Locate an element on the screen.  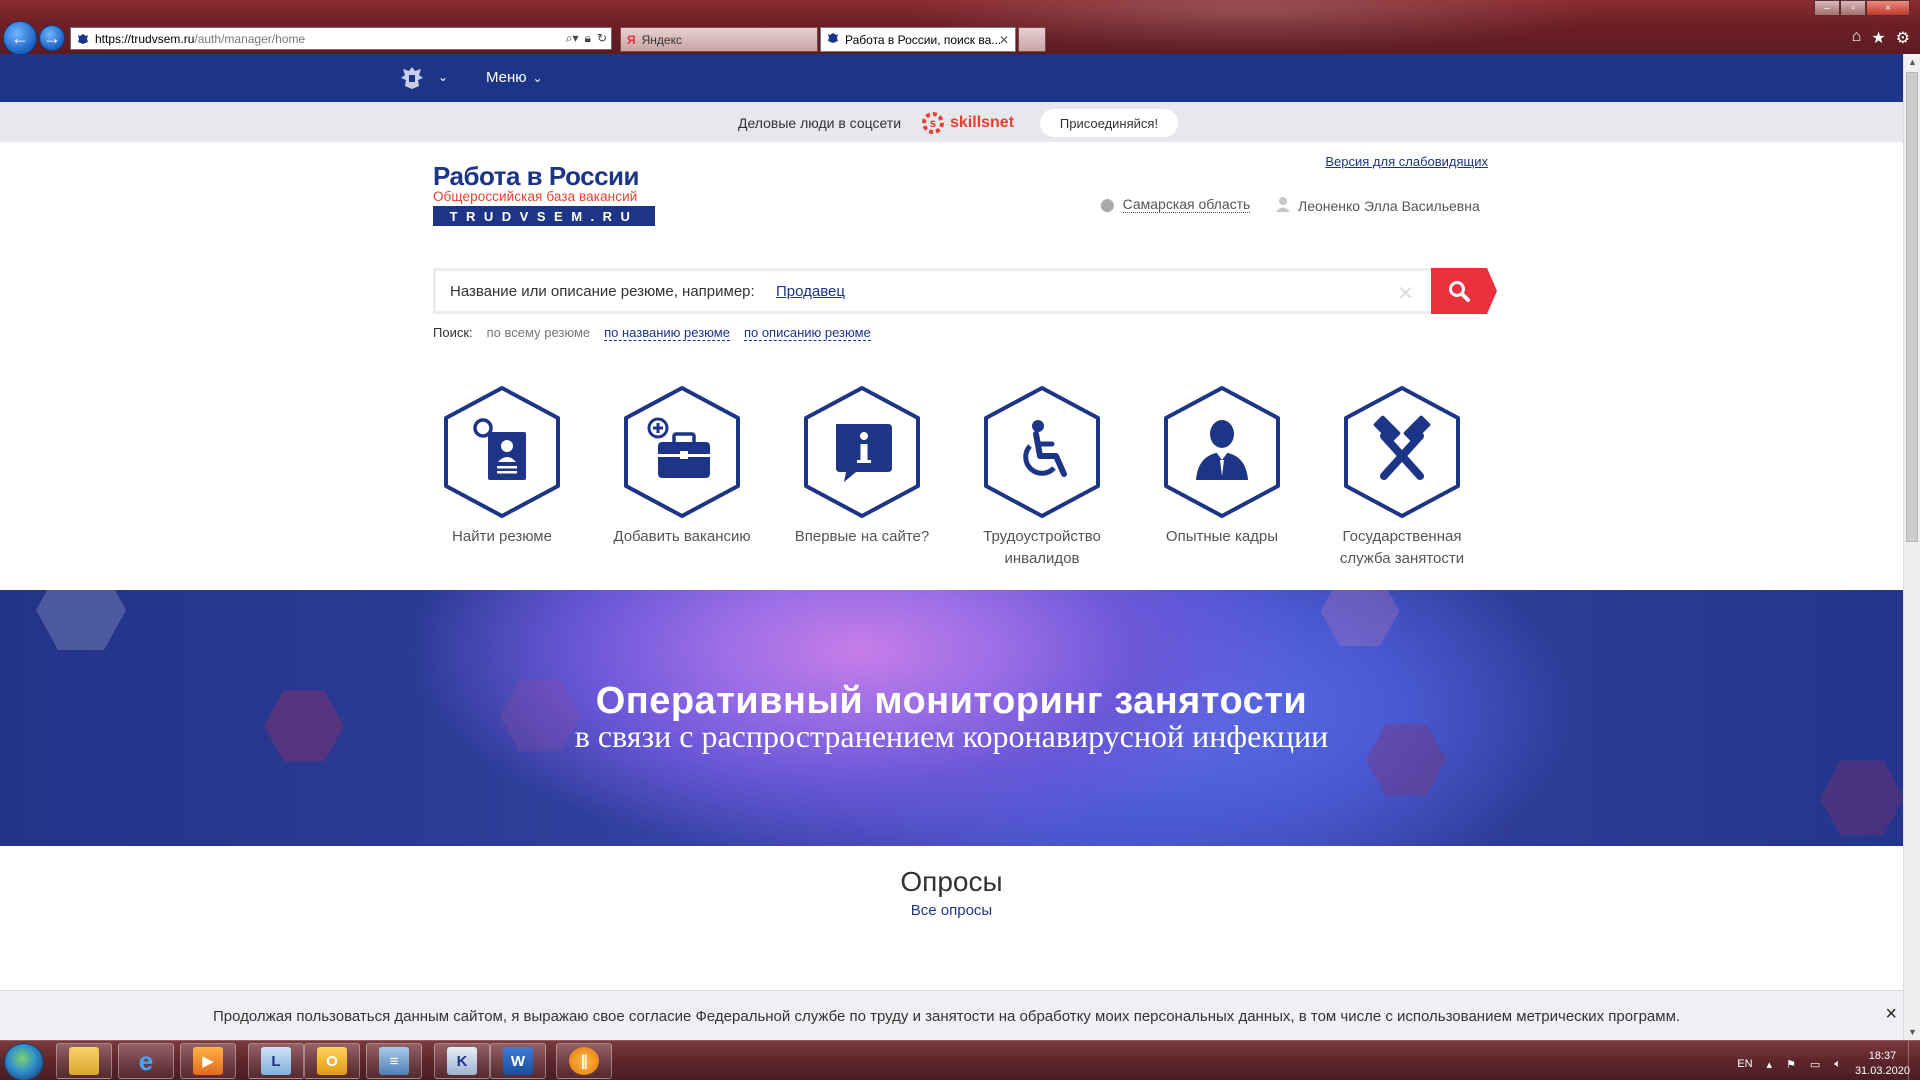
user-profile: Леоненко Элла Васильевна is located at coordinates (1378, 205).